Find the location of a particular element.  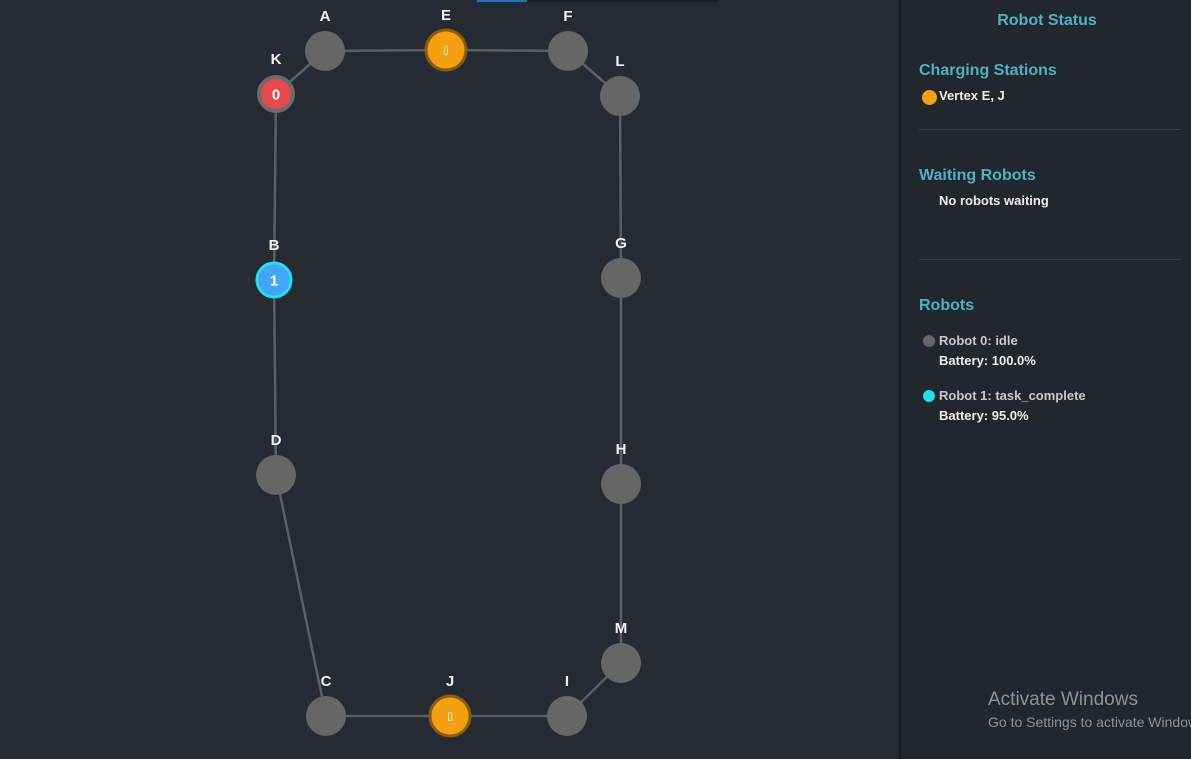

vertex-H: H is located at coordinates (621, 472).